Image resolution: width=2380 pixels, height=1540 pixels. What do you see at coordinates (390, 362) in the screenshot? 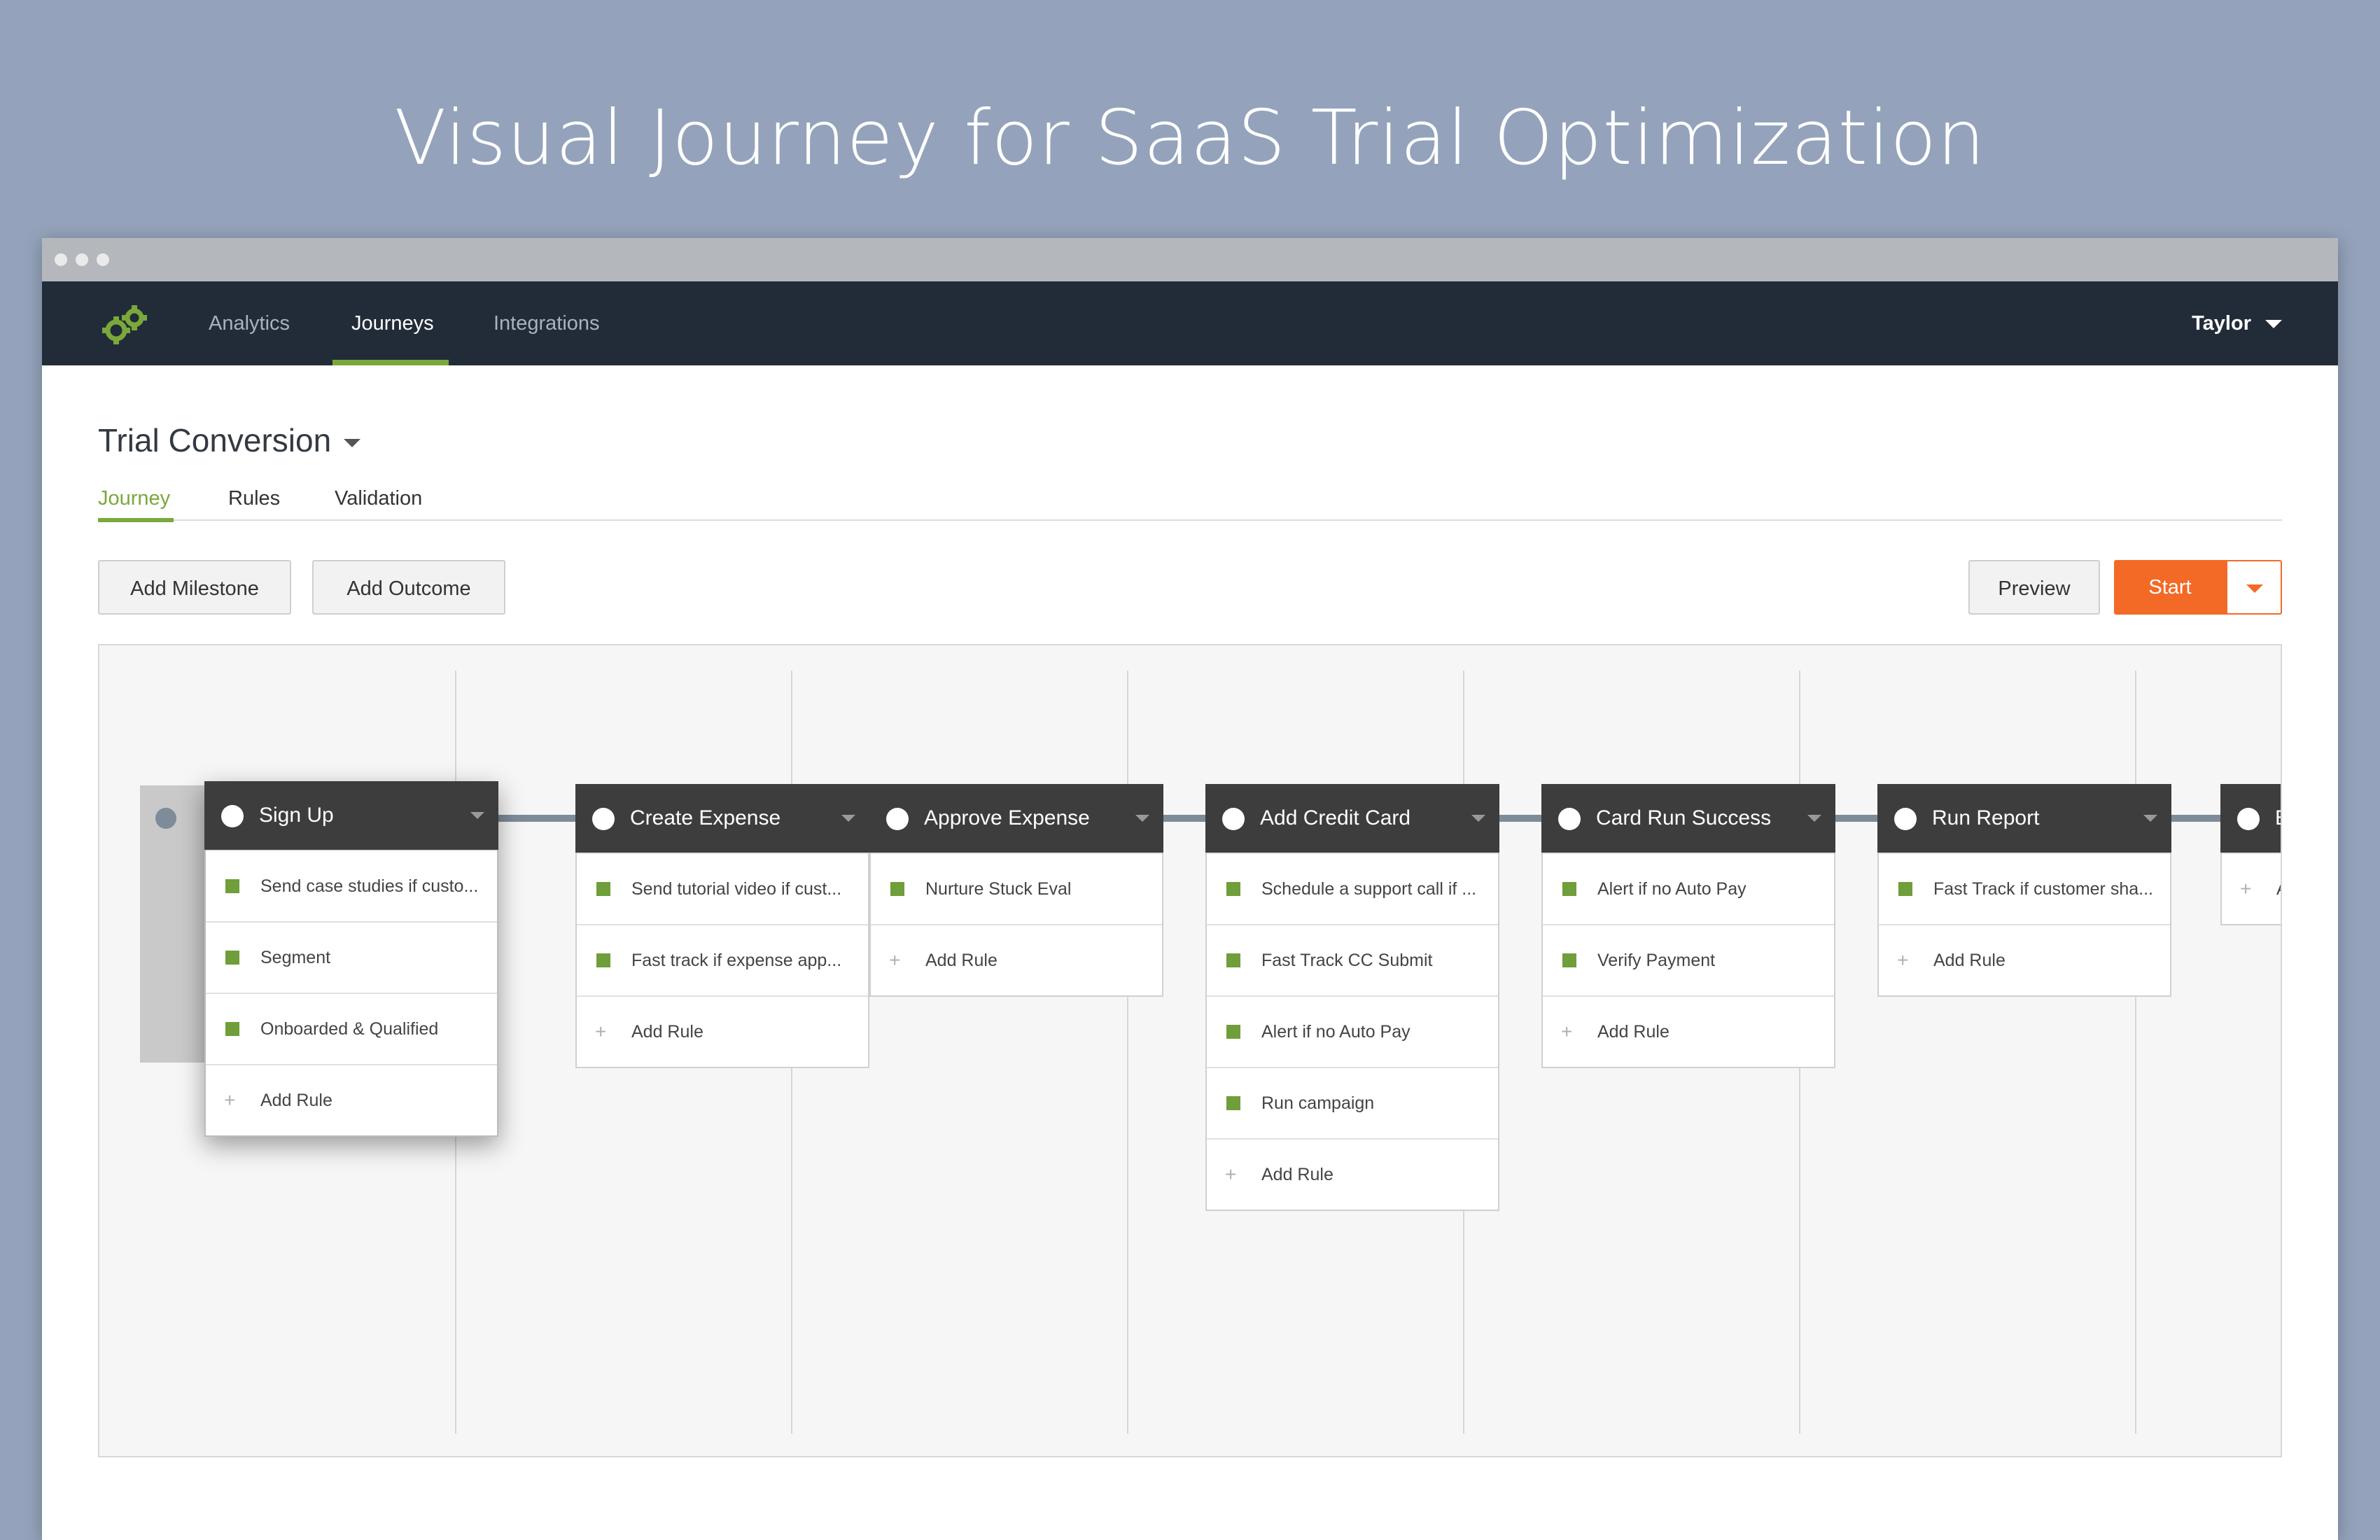
I see `nav-active-indicator` at bounding box center [390, 362].